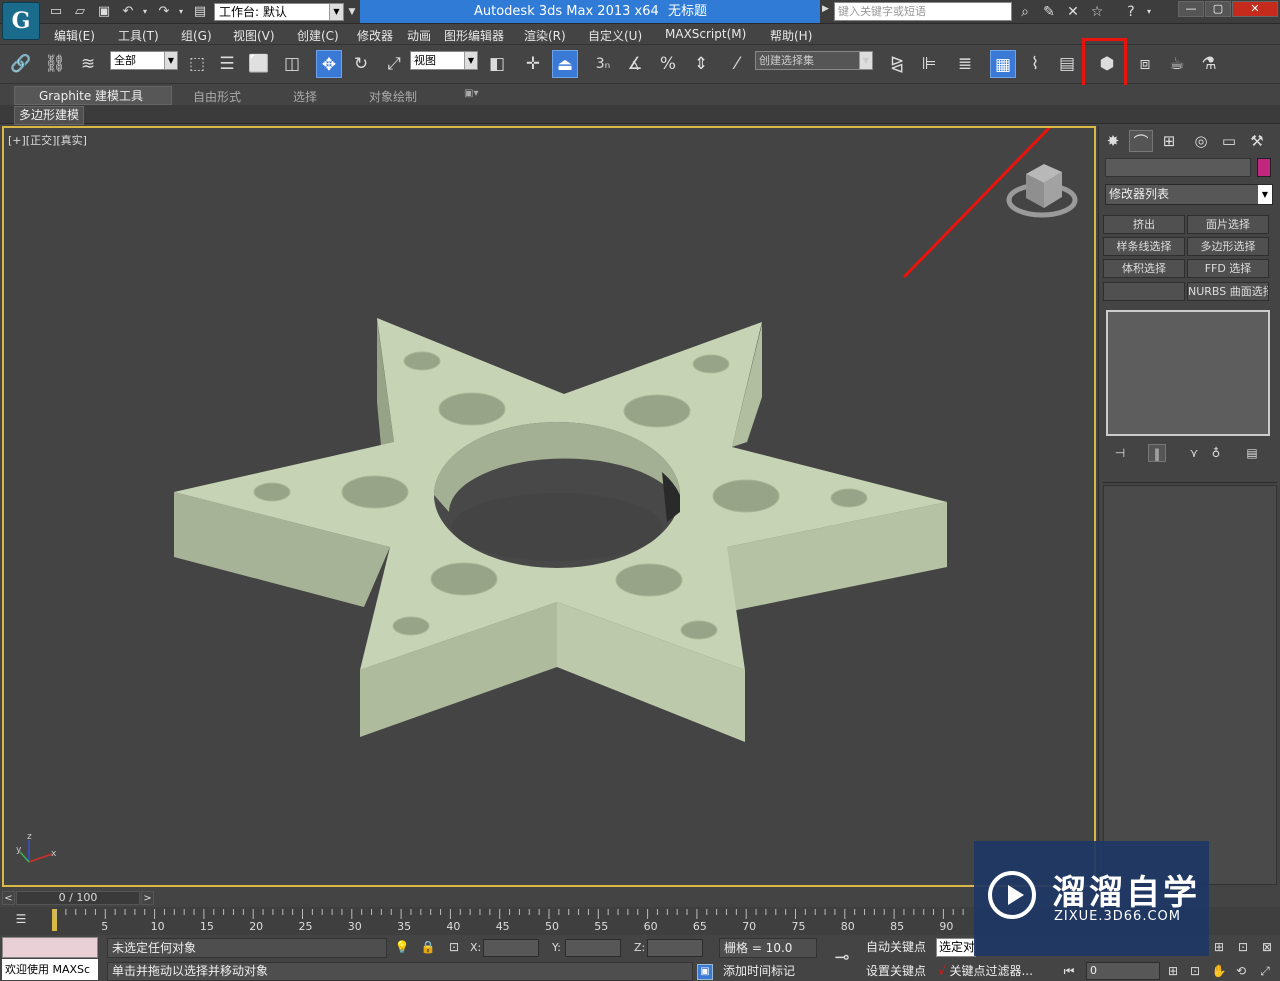  What do you see at coordinates (428, 947) in the screenshot?
I see `selection-lock-icon: 🔒` at bounding box center [428, 947].